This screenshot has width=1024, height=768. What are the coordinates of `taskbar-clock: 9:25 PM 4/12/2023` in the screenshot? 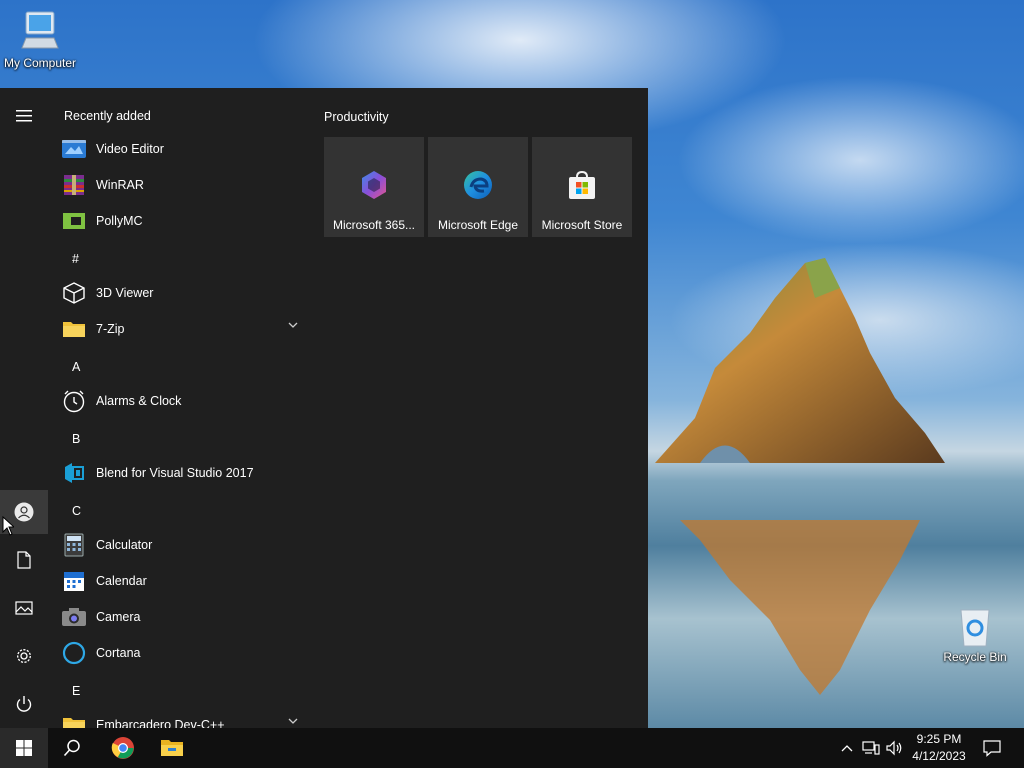 It's located at (939, 748).